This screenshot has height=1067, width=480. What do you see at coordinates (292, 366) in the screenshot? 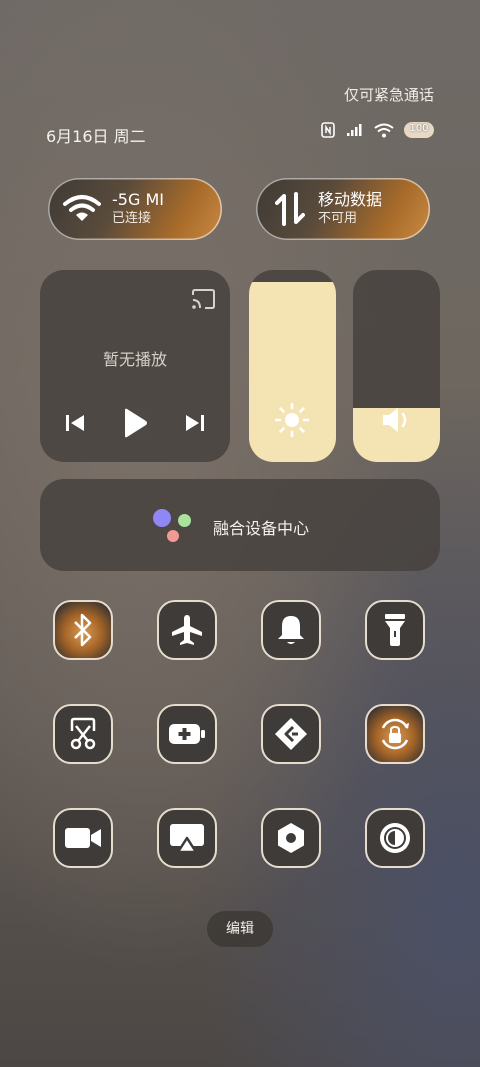
I see `brightness-slider` at bounding box center [292, 366].